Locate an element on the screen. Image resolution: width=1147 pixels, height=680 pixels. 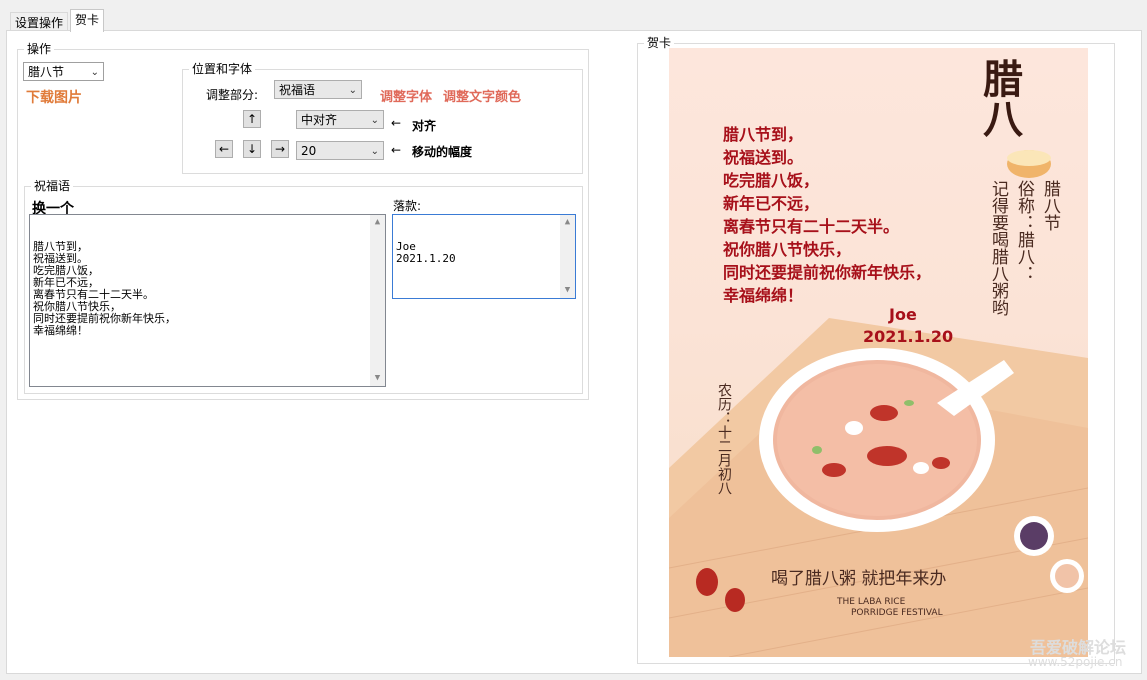
move-left-button: ← is located at coordinates (224, 149).